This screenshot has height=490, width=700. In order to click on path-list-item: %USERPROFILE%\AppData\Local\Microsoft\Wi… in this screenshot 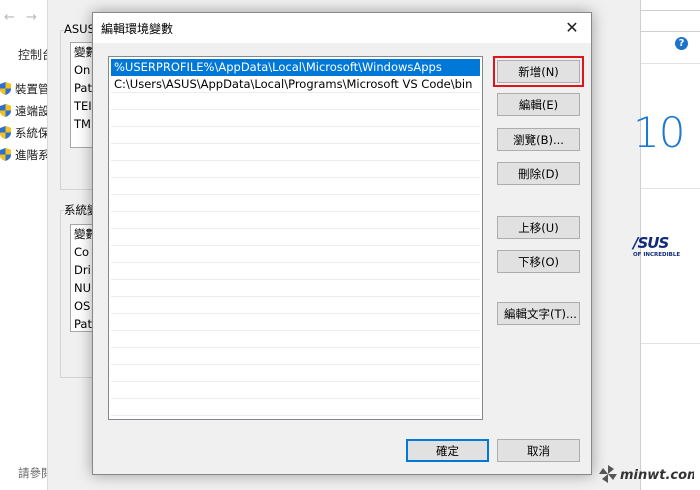, I will do `click(295, 67)`.